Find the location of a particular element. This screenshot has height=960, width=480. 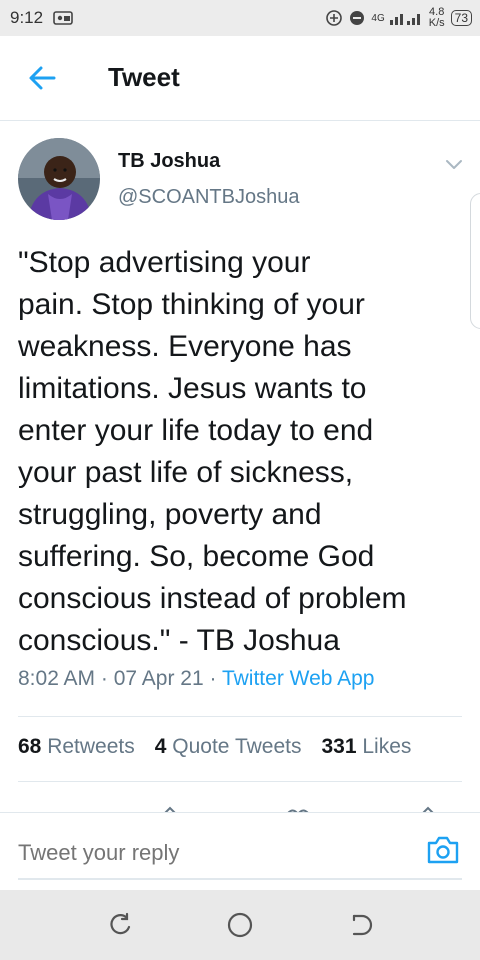

network-type: 4G is located at coordinates (378, 18).